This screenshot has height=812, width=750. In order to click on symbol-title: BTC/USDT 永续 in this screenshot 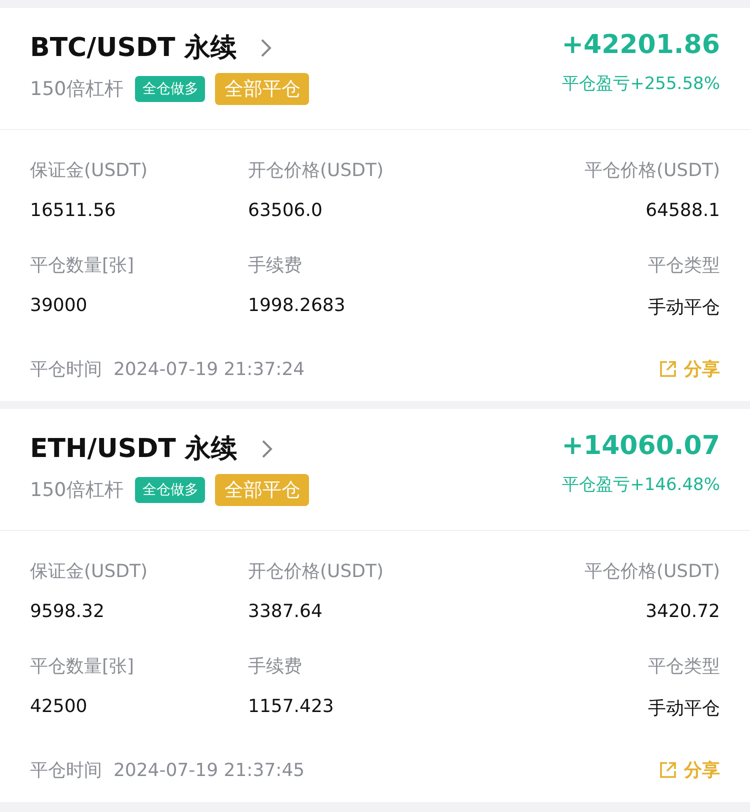, I will do `click(133, 48)`.